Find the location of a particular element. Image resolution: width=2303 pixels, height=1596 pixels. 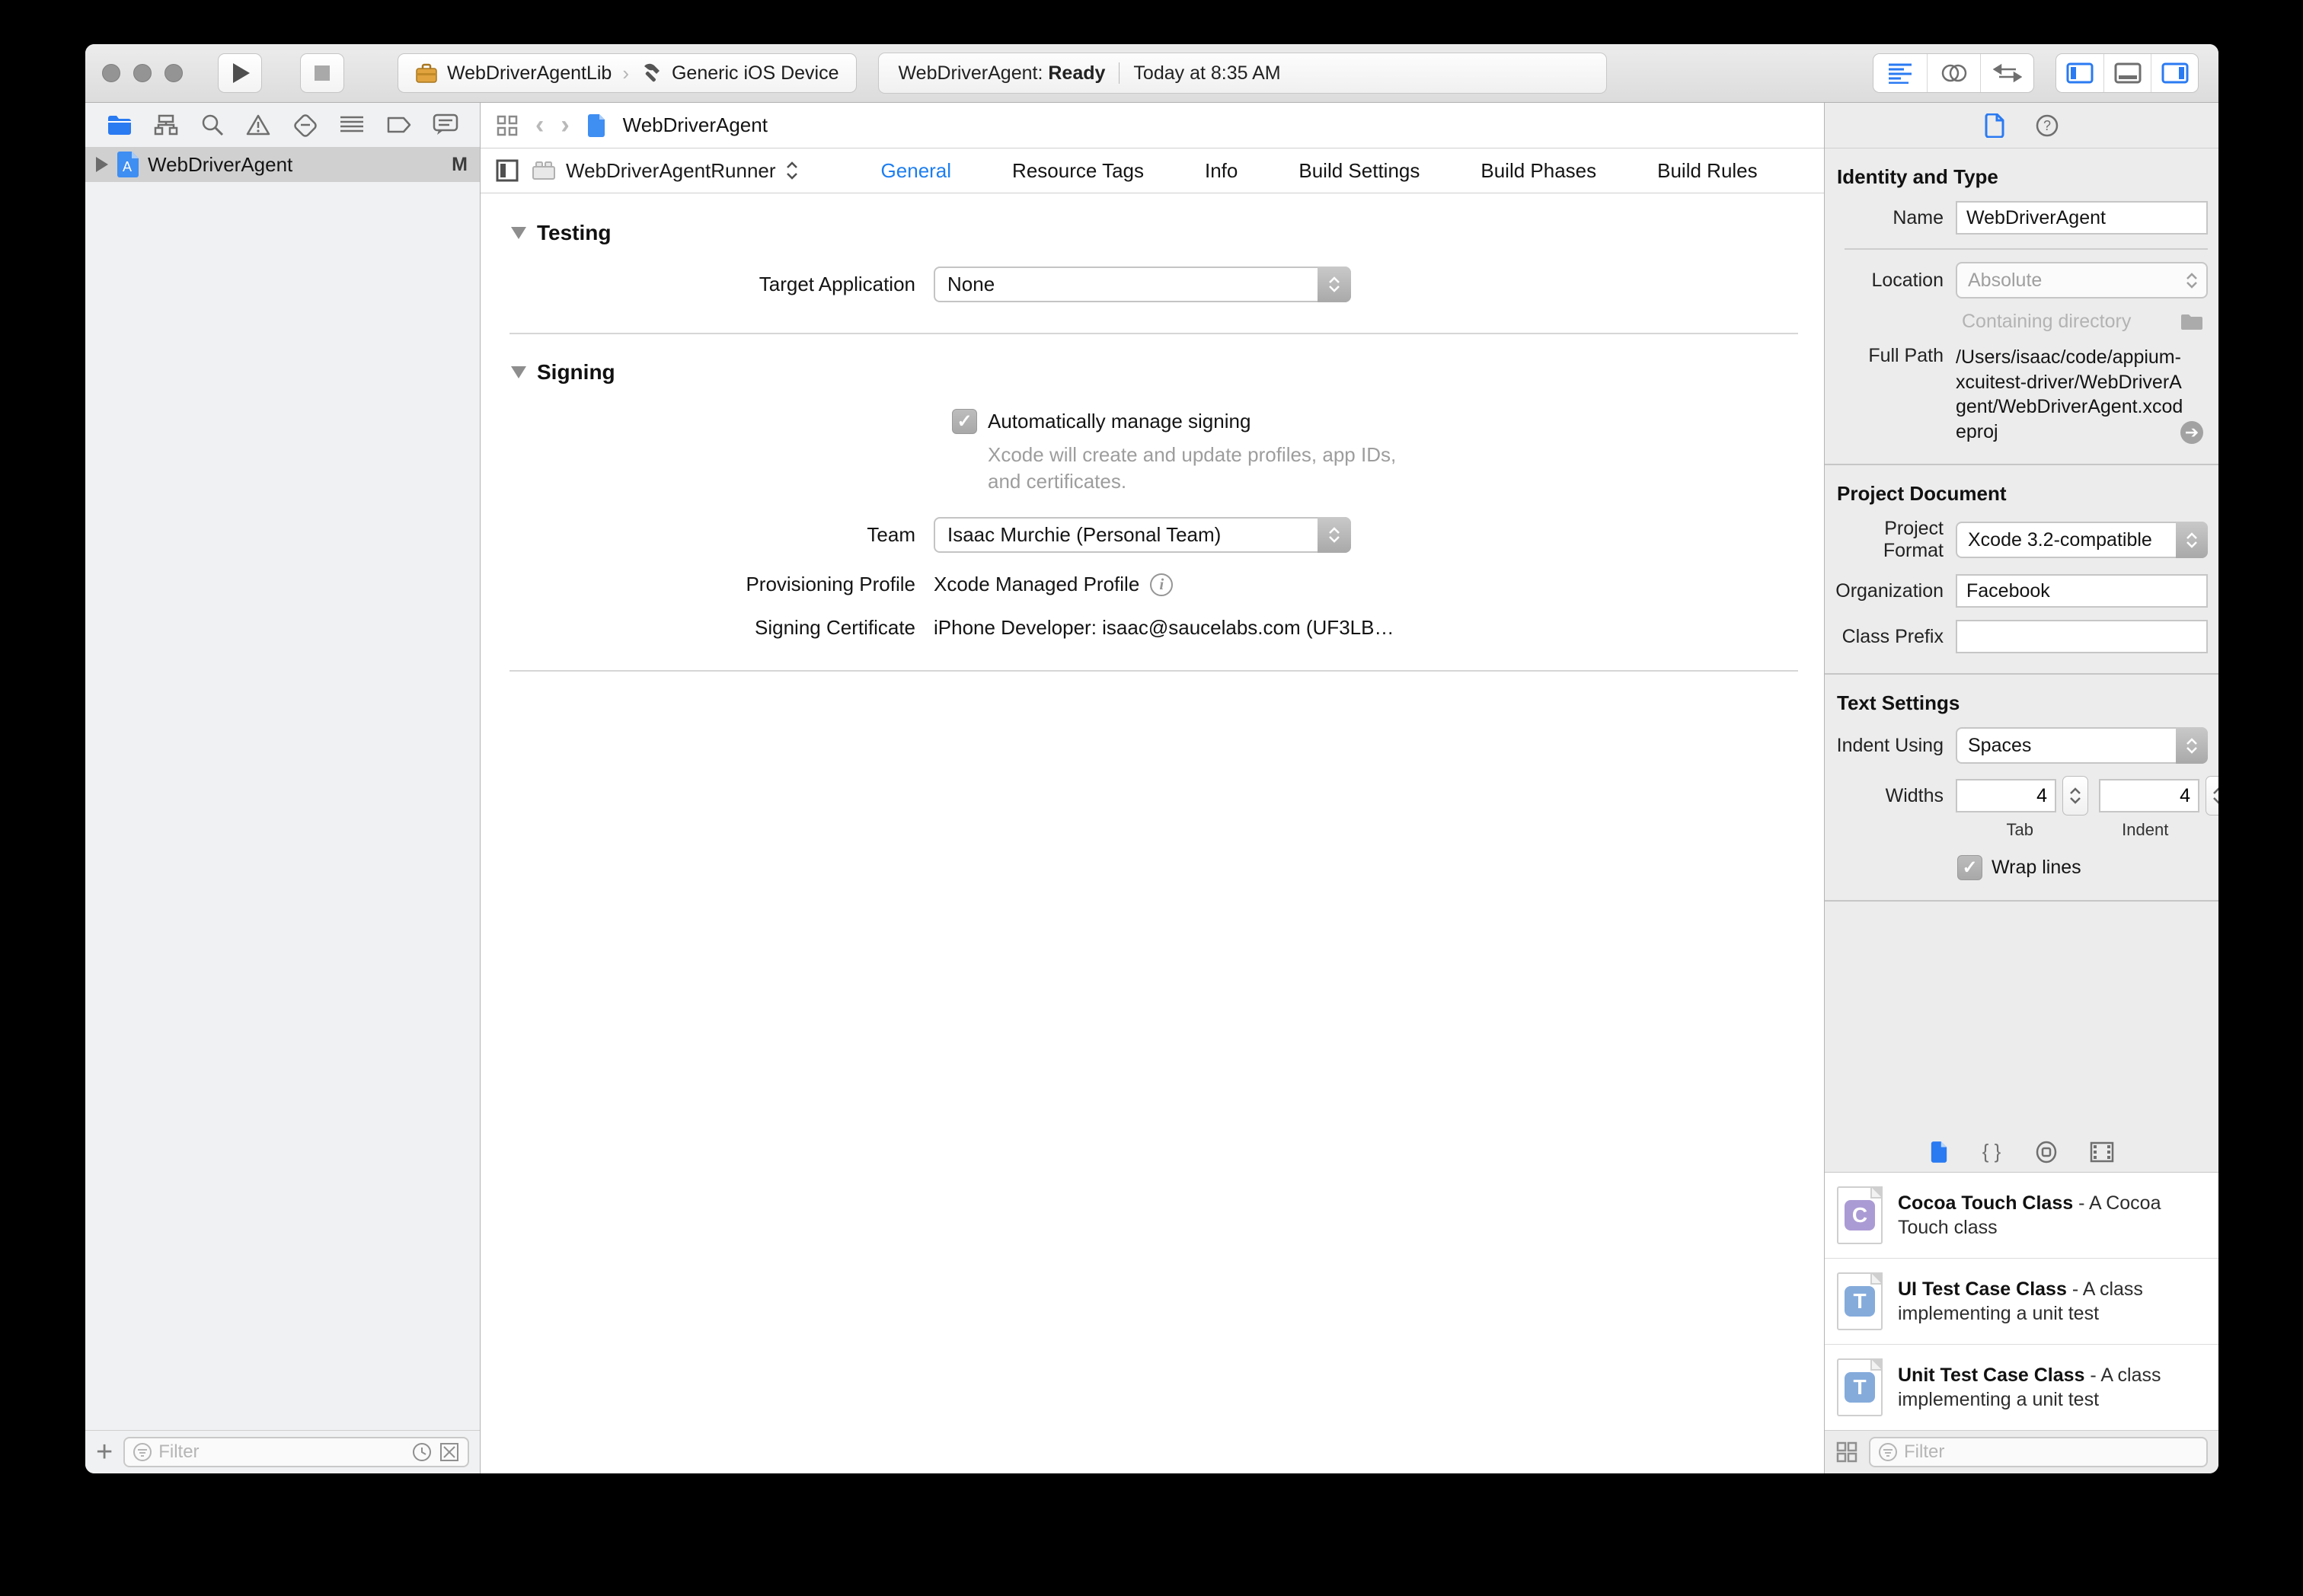

standard-editor-button is located at coordinates (1900, 73).